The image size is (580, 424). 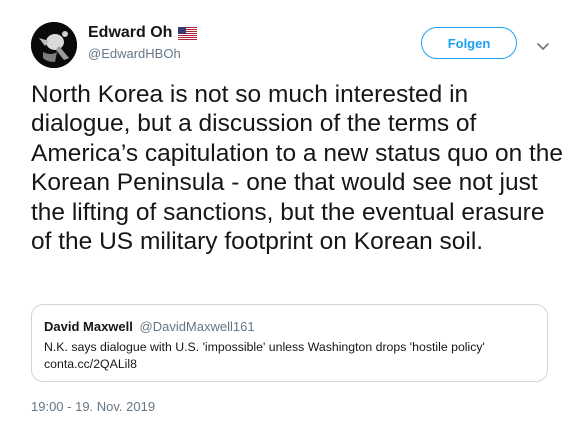 What do you see at coordinates (197, 326) in the screenshot?
I see `quoted-author-handle: @DavidMaxwell161` at bounding box center [197, 326].